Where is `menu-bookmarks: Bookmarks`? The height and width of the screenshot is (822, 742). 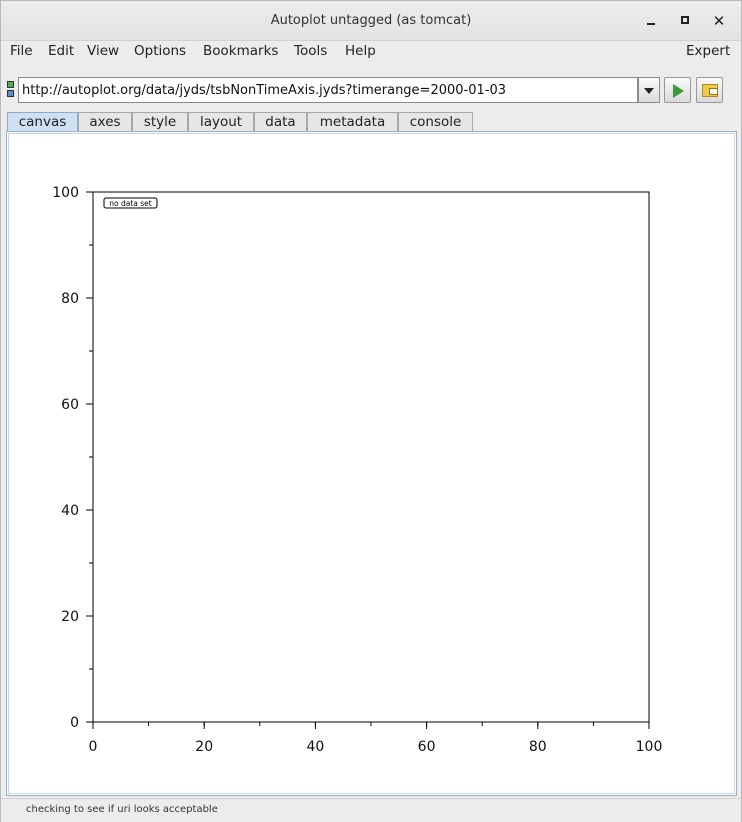
menu-bookmarks: Bookmarks is located at coordinates (240, 51).